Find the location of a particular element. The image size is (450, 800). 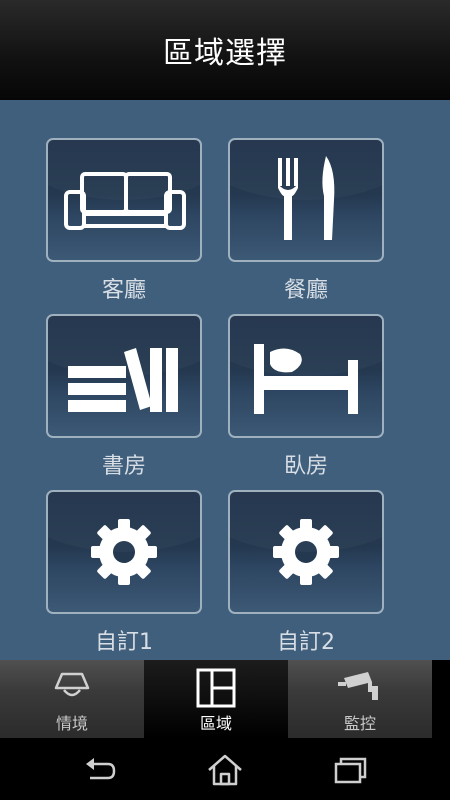

back-button is located at coordinates (100, 770).